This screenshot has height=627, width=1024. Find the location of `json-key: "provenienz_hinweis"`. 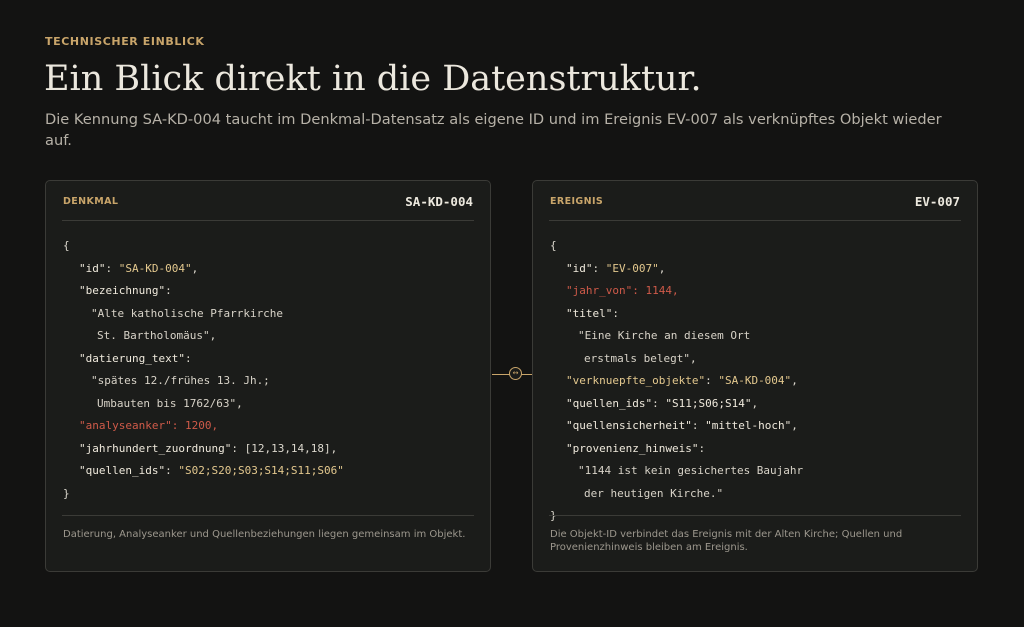

json-key: "provenienz_hinweis" is located at coordinates (632, 448).